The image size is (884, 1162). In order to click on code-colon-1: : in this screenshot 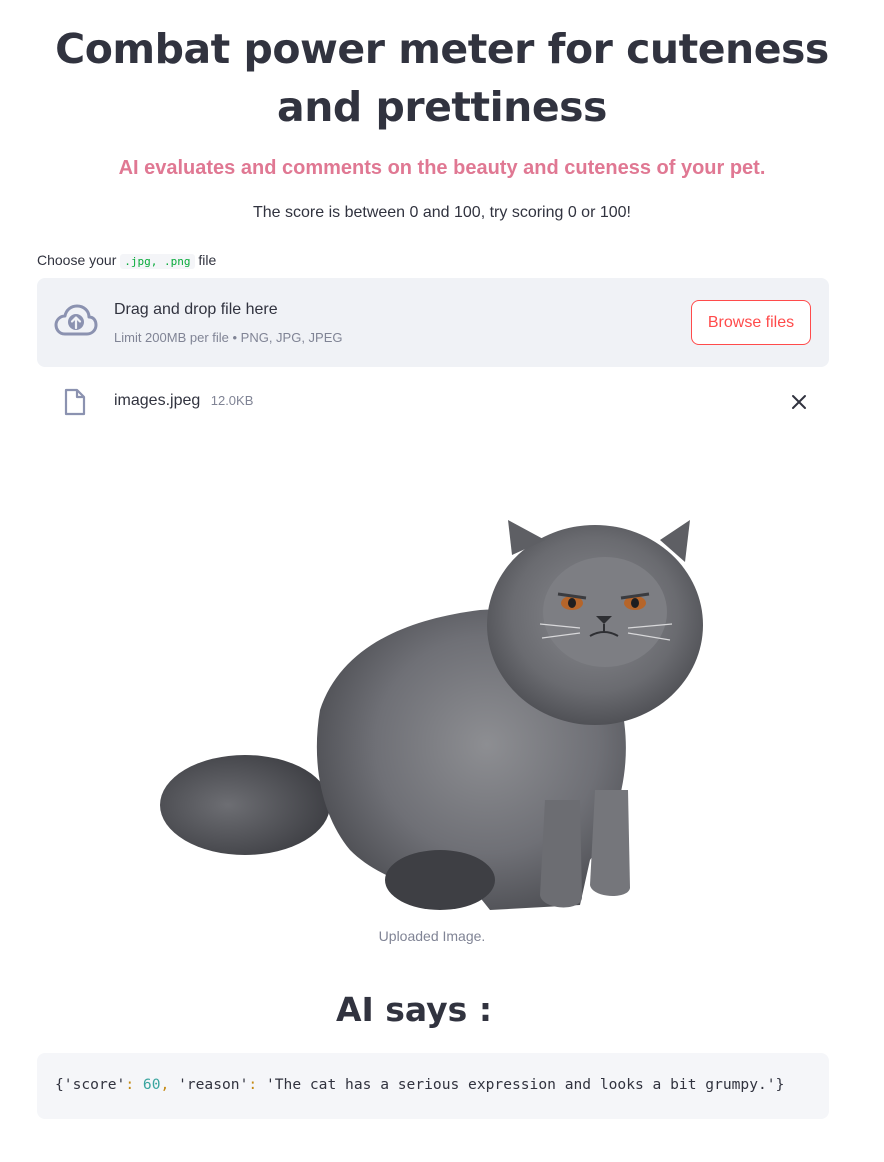, I will do `click(130, 1084)`.